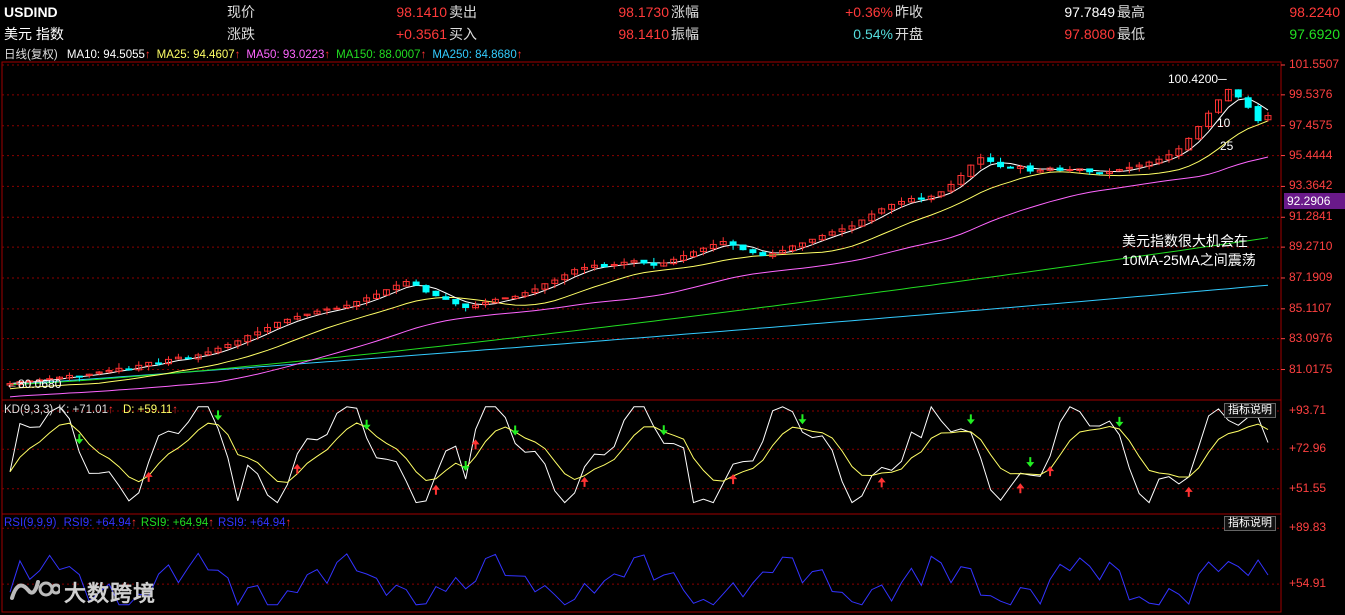  What do you see at coordinates (463, 34) in the screenshot?
I see `quote-label: 买入` at bounding box center [463, 34].